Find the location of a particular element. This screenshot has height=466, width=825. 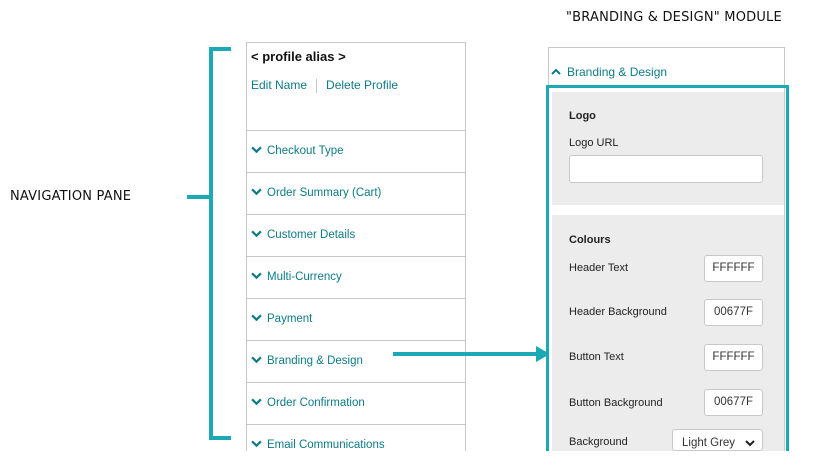

profile-alias: < profile alias > is located at coordinates (298, 56).